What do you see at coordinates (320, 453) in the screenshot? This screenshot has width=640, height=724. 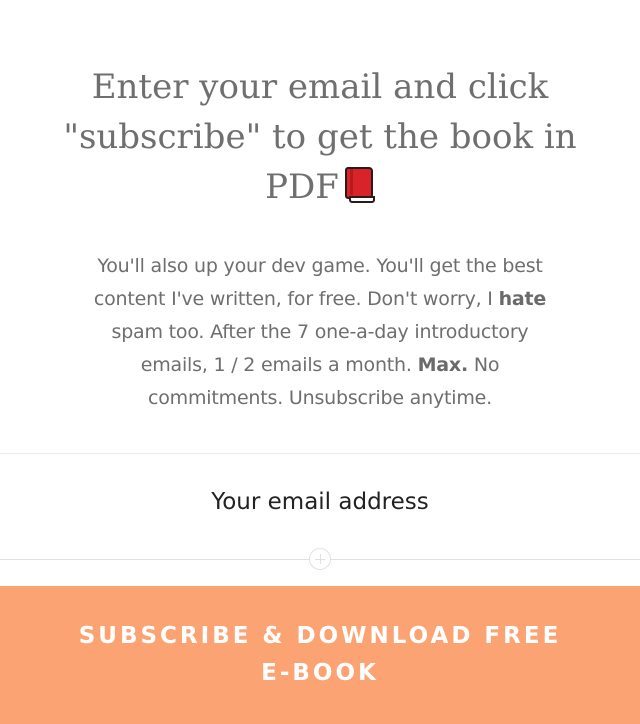 I see `divider` at bounding box center [320, 453].